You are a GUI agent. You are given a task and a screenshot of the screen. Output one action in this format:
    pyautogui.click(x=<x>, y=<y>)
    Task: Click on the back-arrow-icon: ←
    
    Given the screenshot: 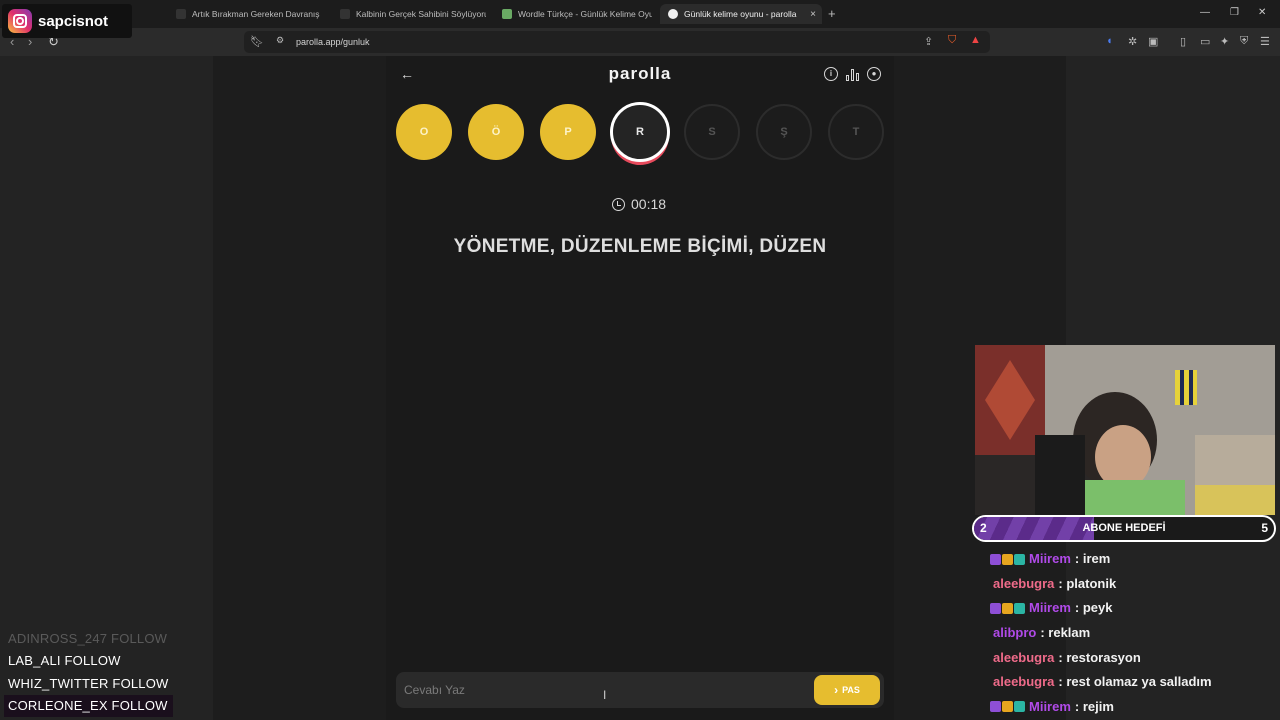 What is the action you would take?
    pyautogui.click(x=407, y=74)
    